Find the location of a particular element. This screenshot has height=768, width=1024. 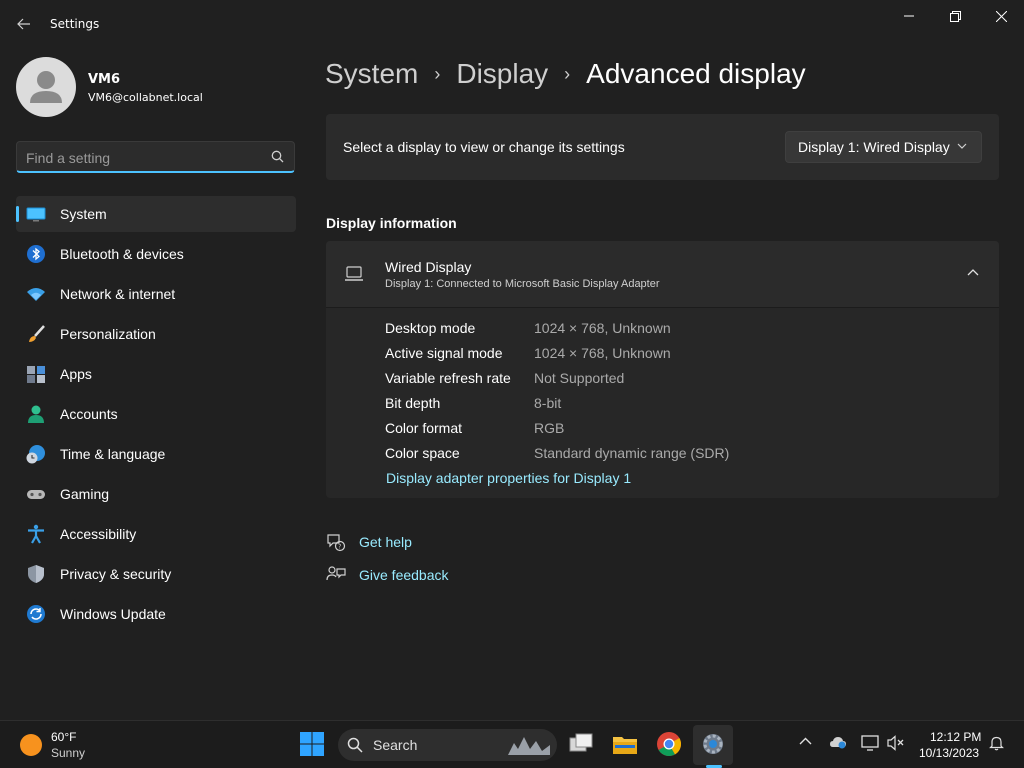

onedrive-cloud-icon is located at coordinates (838, 742).